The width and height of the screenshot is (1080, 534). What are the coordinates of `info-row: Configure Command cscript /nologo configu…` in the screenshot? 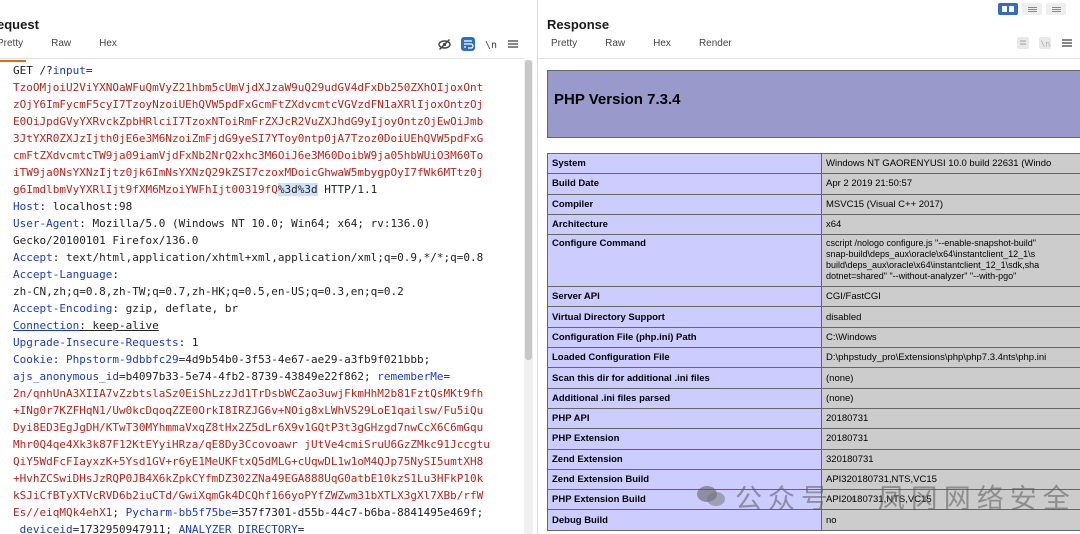 It's located at (813, 261).